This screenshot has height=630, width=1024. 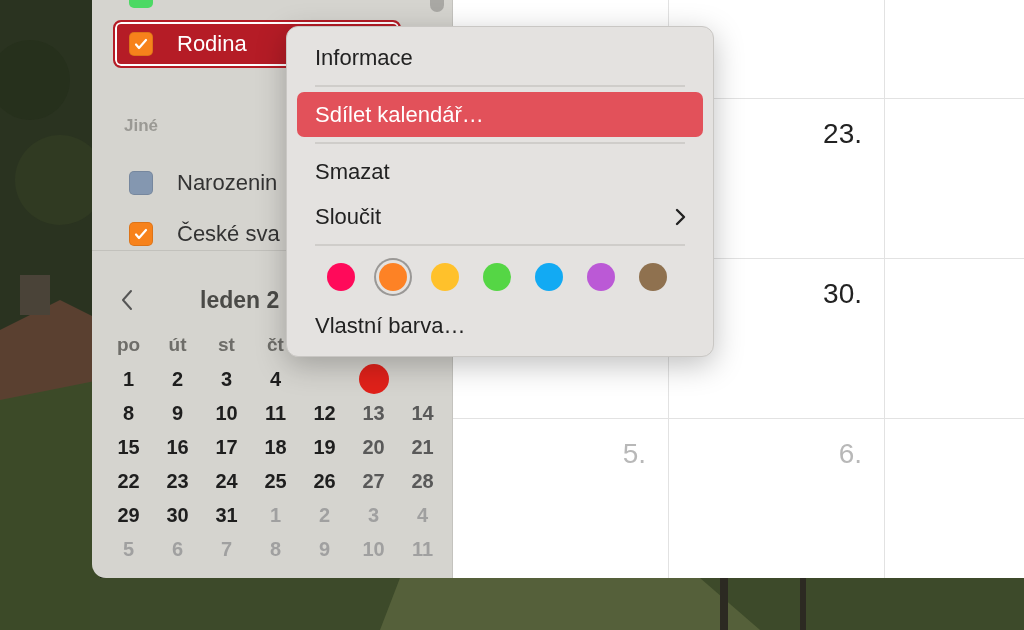 I want to click on day-number: 6., so click(x=850, y=454).